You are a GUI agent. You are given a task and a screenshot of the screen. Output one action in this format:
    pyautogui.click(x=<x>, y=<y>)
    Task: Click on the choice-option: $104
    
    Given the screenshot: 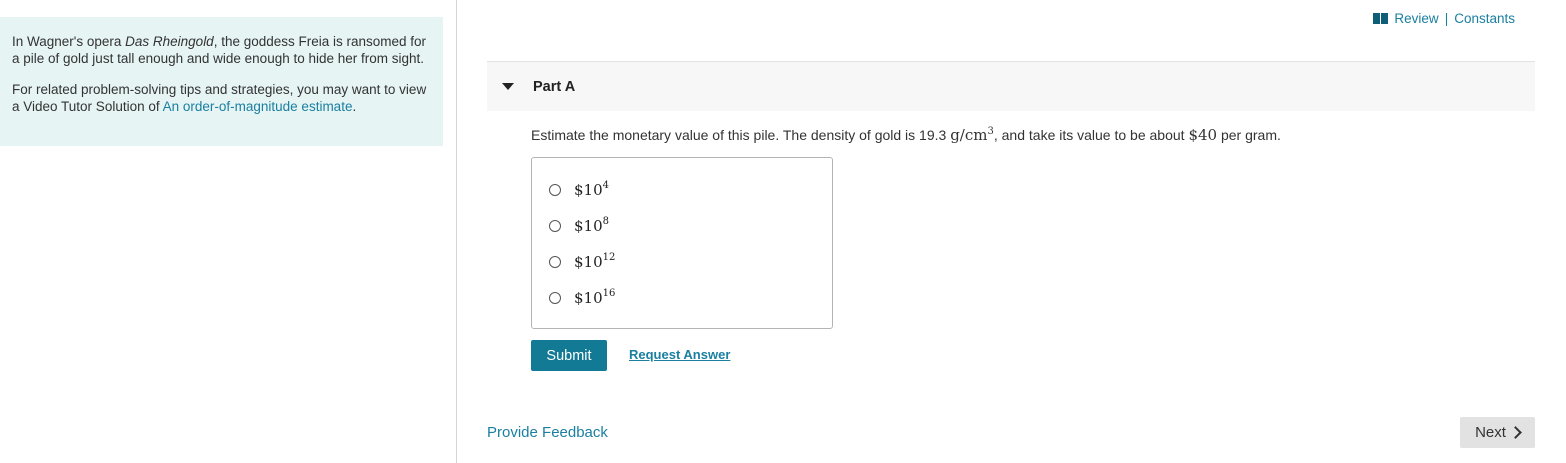 What is the action you would take?
    pyautogui.click(x=579, y=189)
    